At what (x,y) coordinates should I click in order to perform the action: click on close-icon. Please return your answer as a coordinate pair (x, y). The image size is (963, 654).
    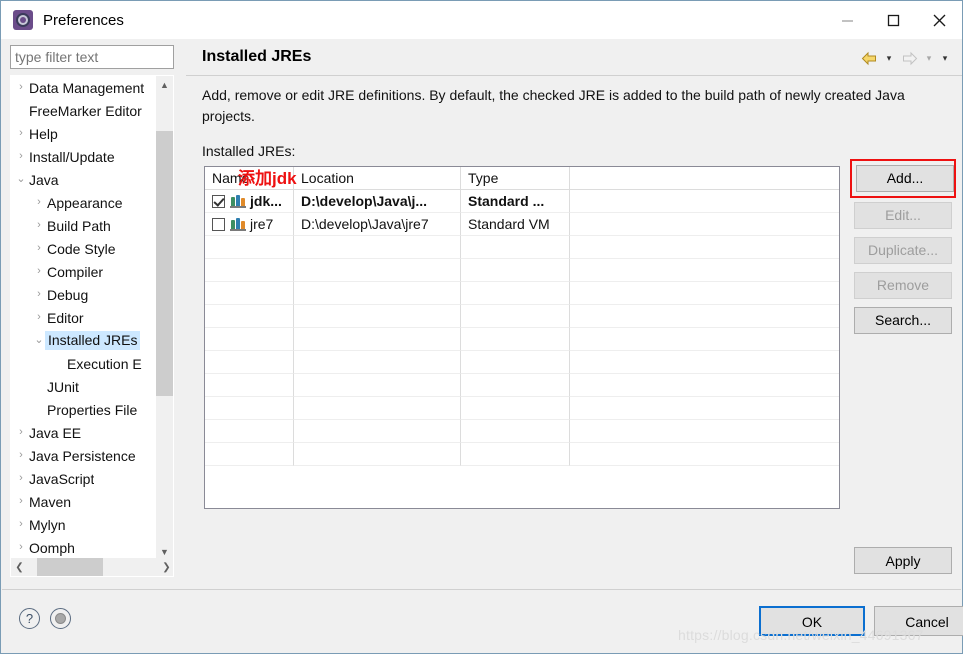
    Looking at the image, I should click on (939, 20).